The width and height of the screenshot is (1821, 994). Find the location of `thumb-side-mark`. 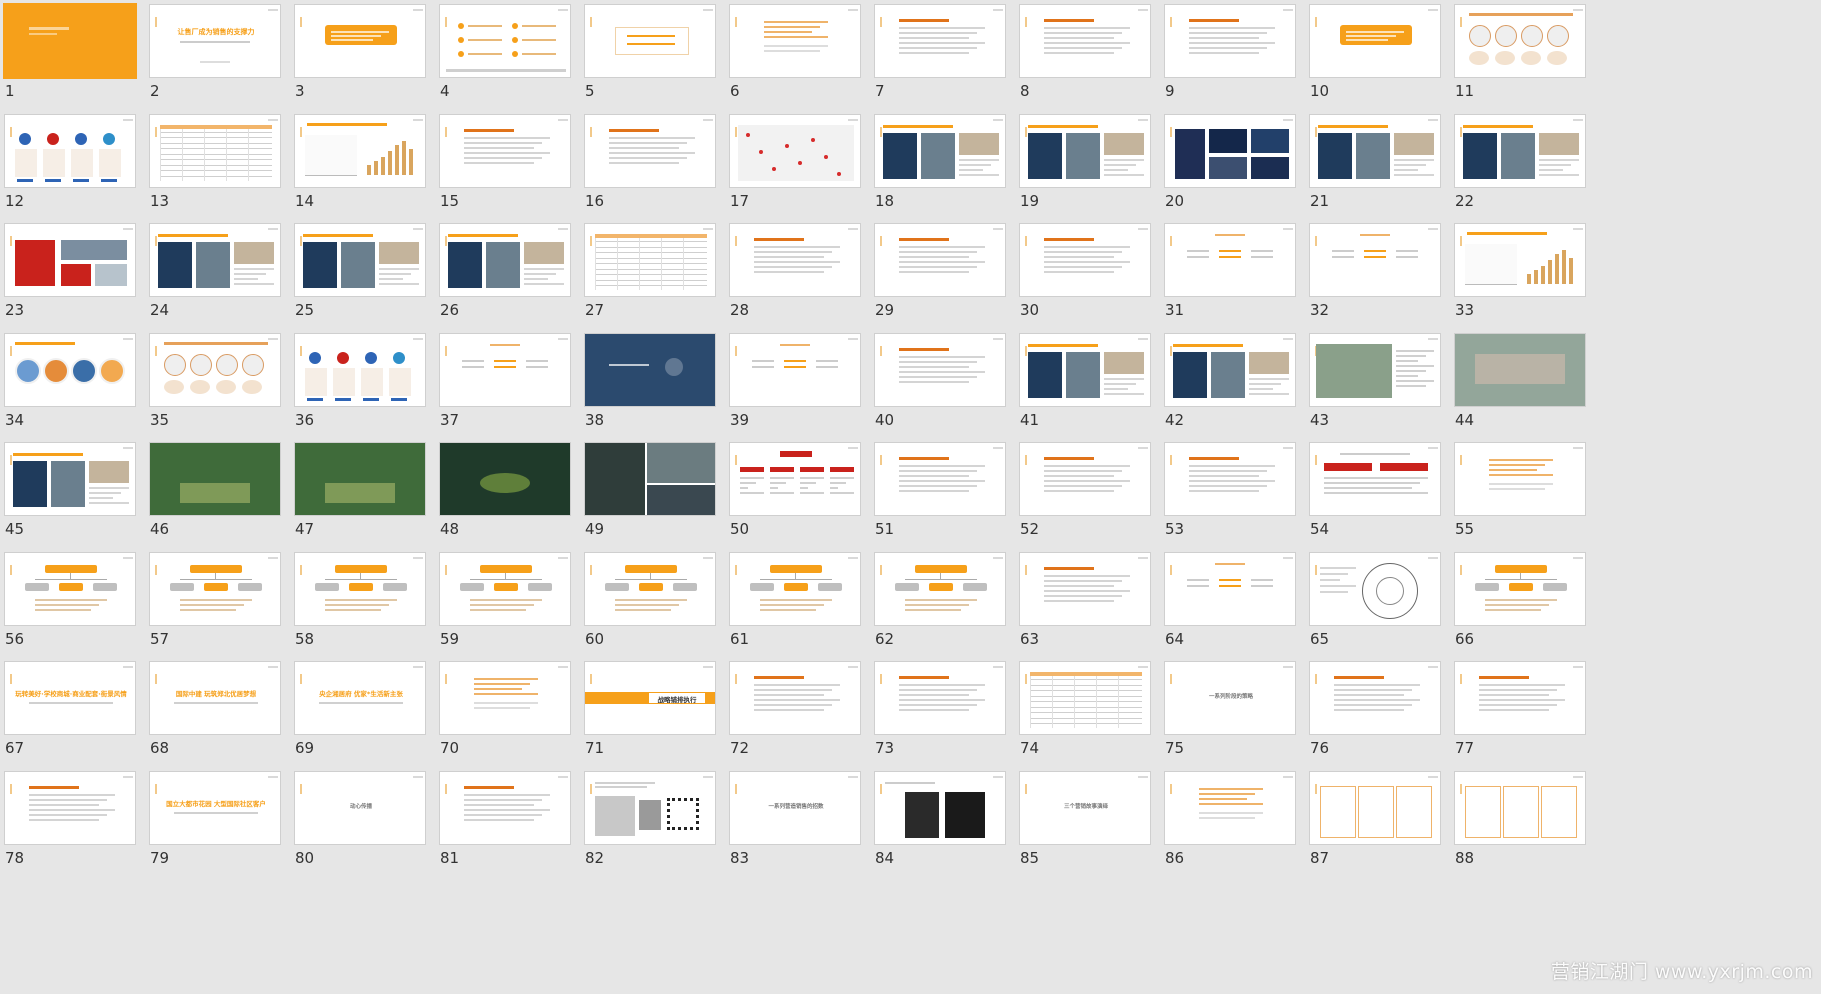

thumb-side-mark is located at coordinates (1316, 131).